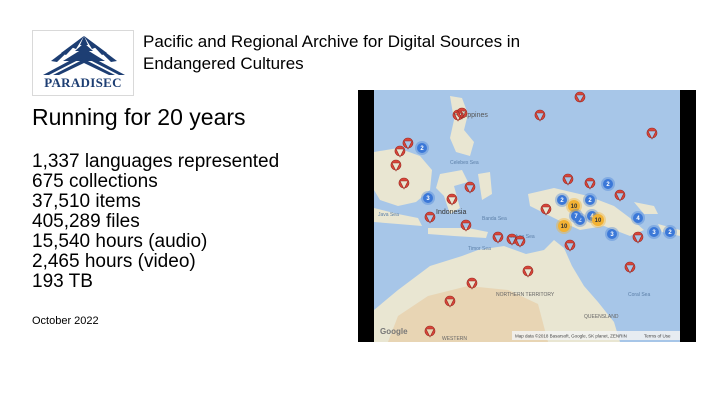 The height and width of the screenshot is (405, 720). What do you see at coordinates (62, 281) in the screenshot?
I see `stat-storage: 193 TB` at bounding box center [62, 281].